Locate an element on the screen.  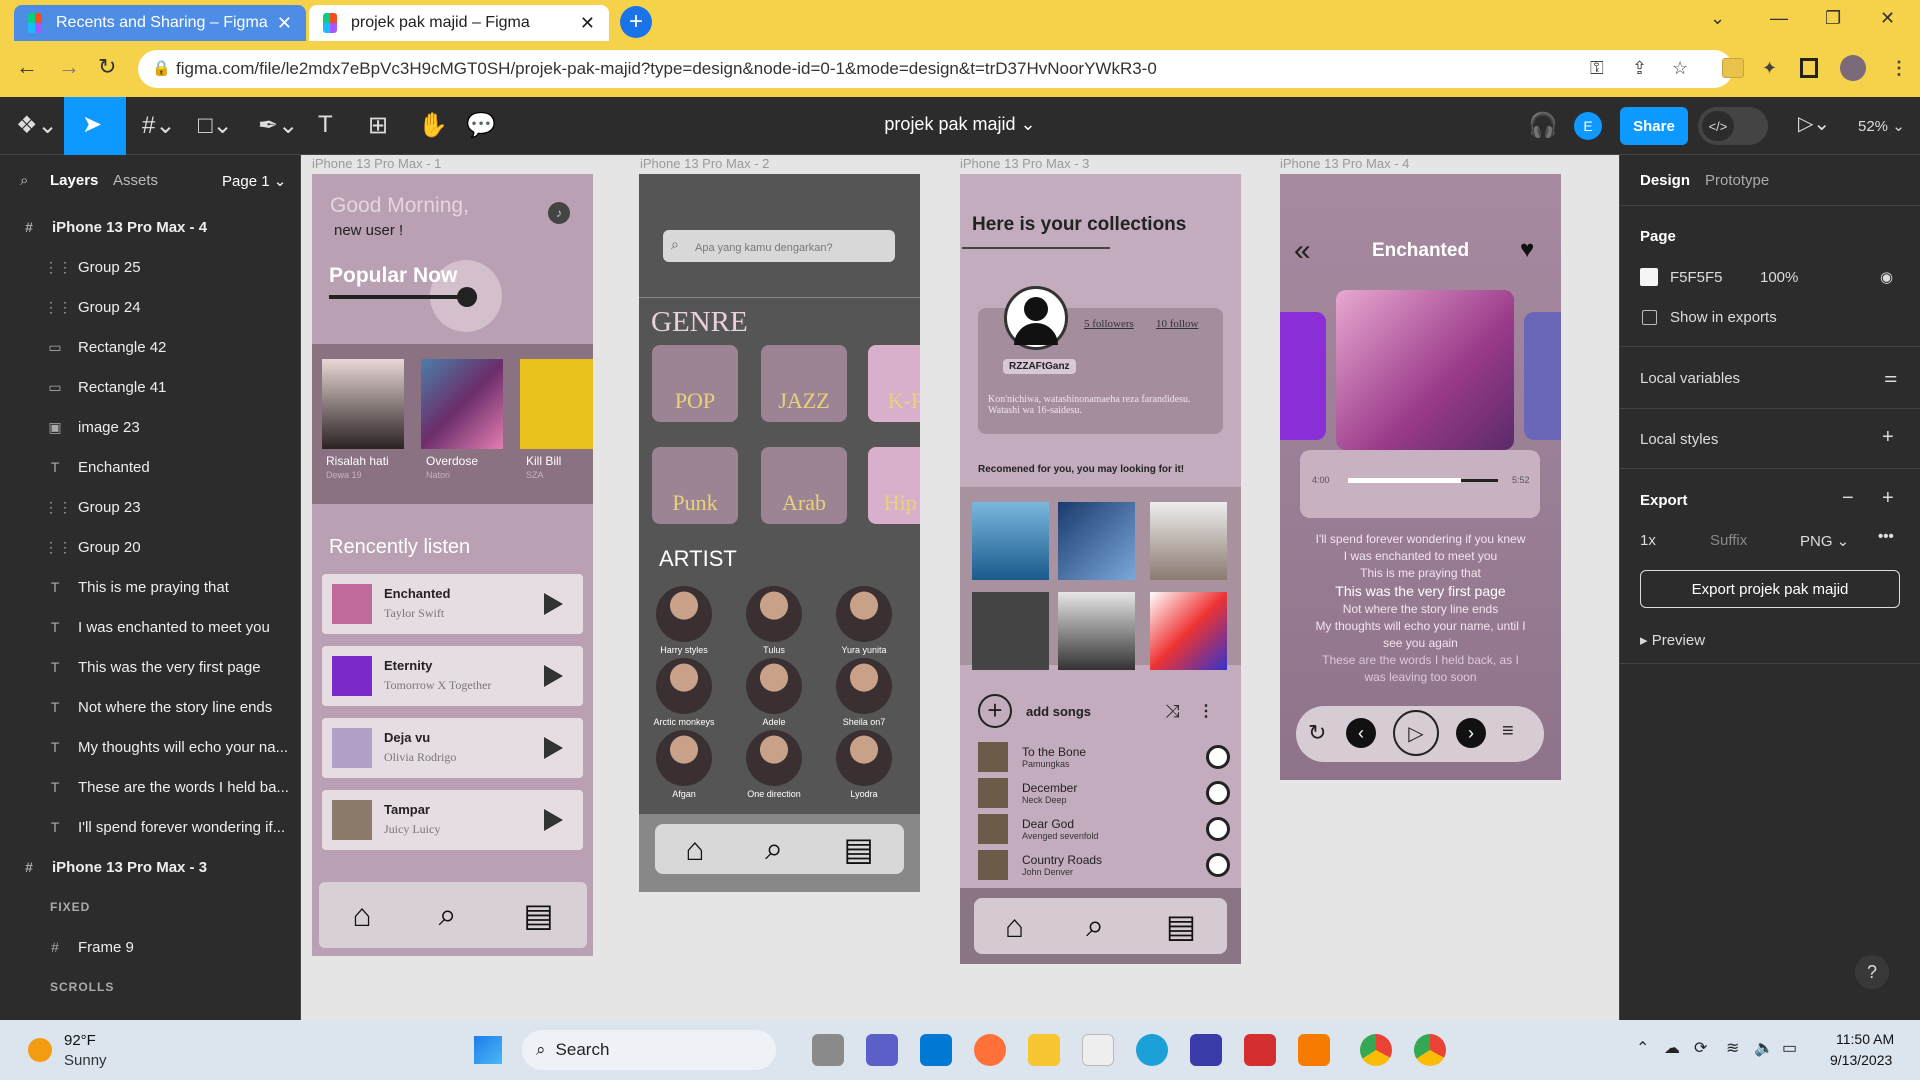
layer-item: T Not where the story line ends is located at coordinates (150, 707).